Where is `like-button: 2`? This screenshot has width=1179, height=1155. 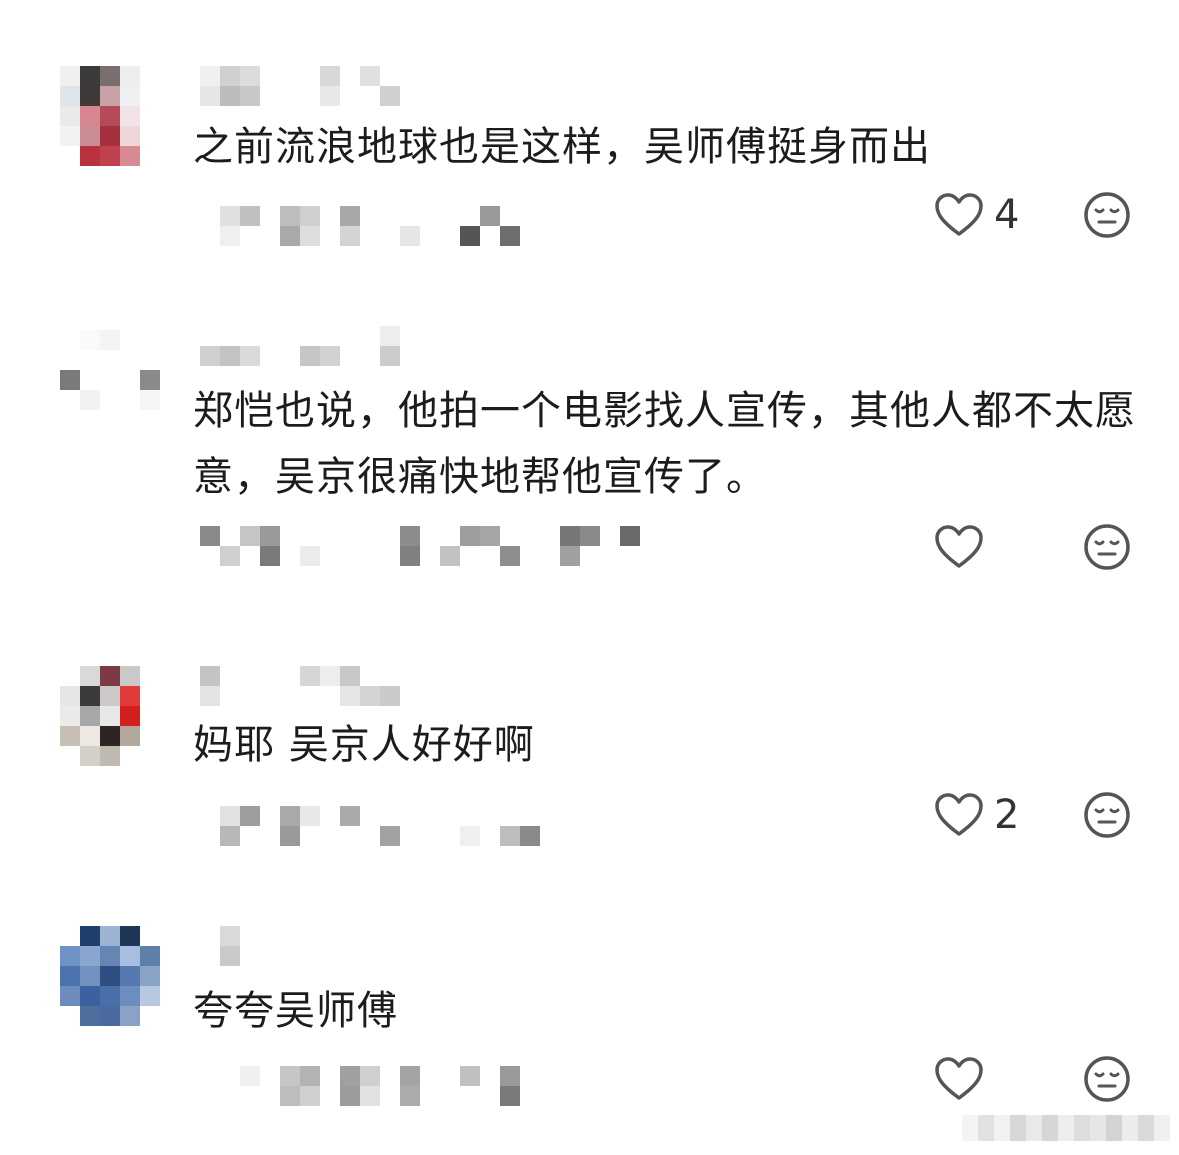
like-button: 2 is located at coordinates (976, 815).